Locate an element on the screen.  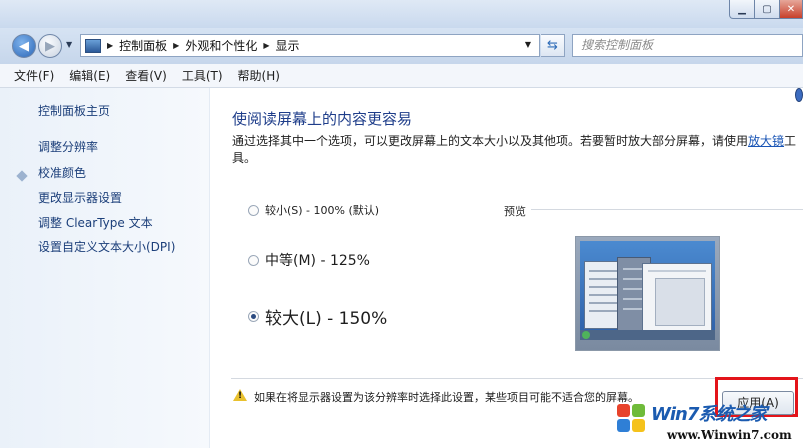
address-bar: ▶ 控制面板 ▶ 外观和个性化 ▶ 显示 ▼ is located at coordinates (310, 45).